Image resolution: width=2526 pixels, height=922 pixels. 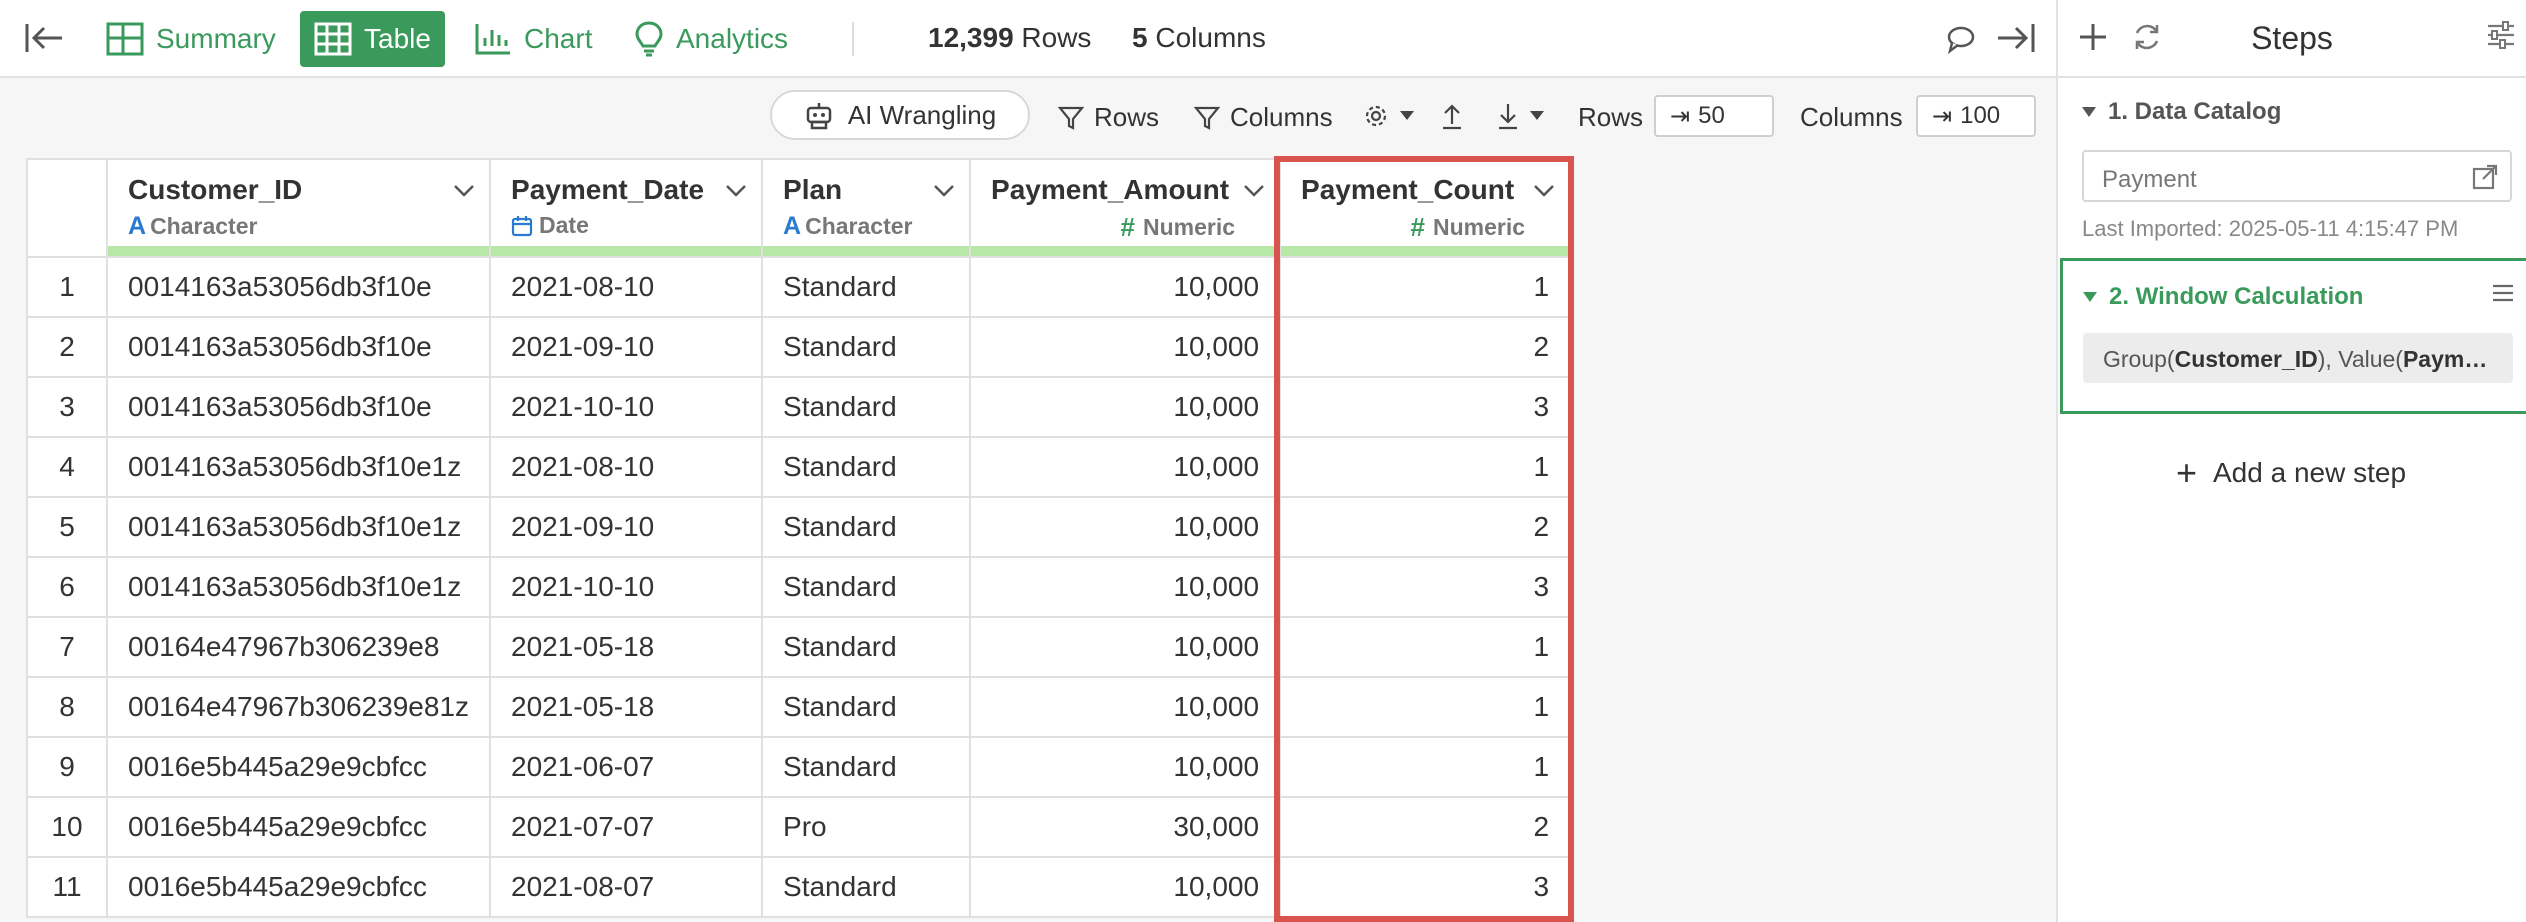 What do you see at coordinates (711, 39) in the screenshot?
I see `tab-analytics: Analytics` at bounding box center [711, 39].